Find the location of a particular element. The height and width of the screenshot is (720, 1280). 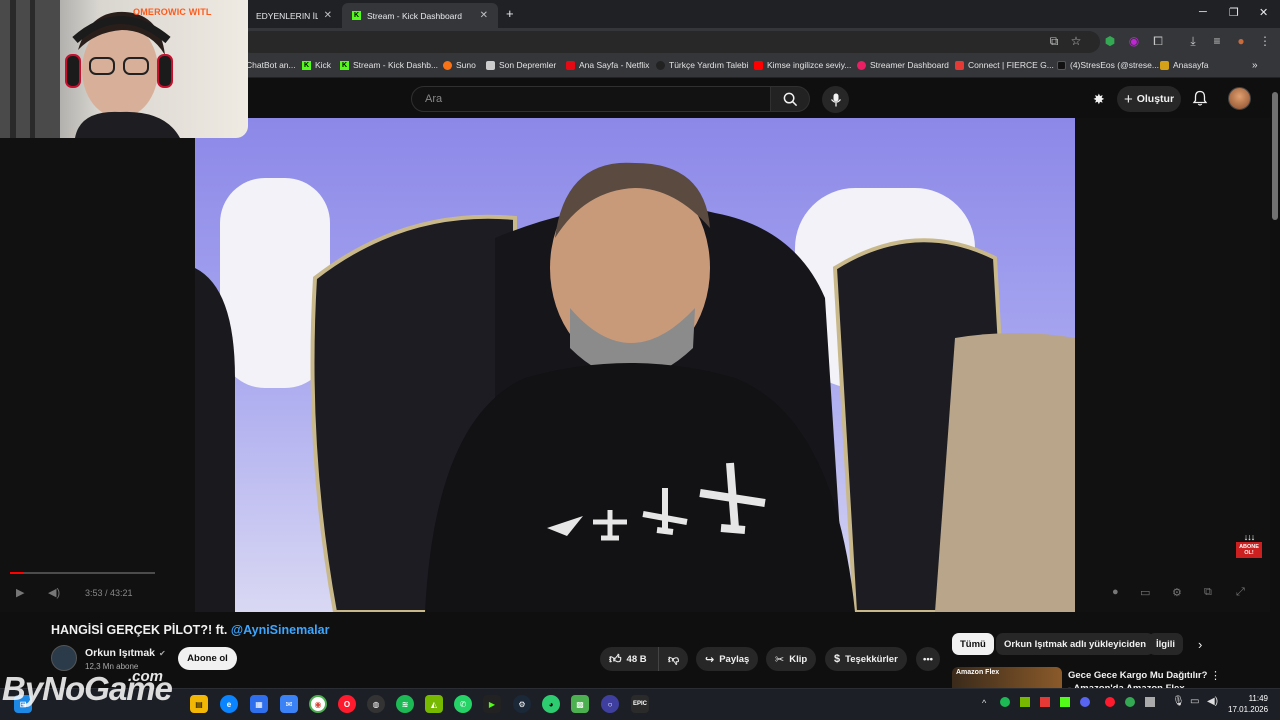

title-mention-link: @AyniSinemalar is located at coordinates (280, 630).